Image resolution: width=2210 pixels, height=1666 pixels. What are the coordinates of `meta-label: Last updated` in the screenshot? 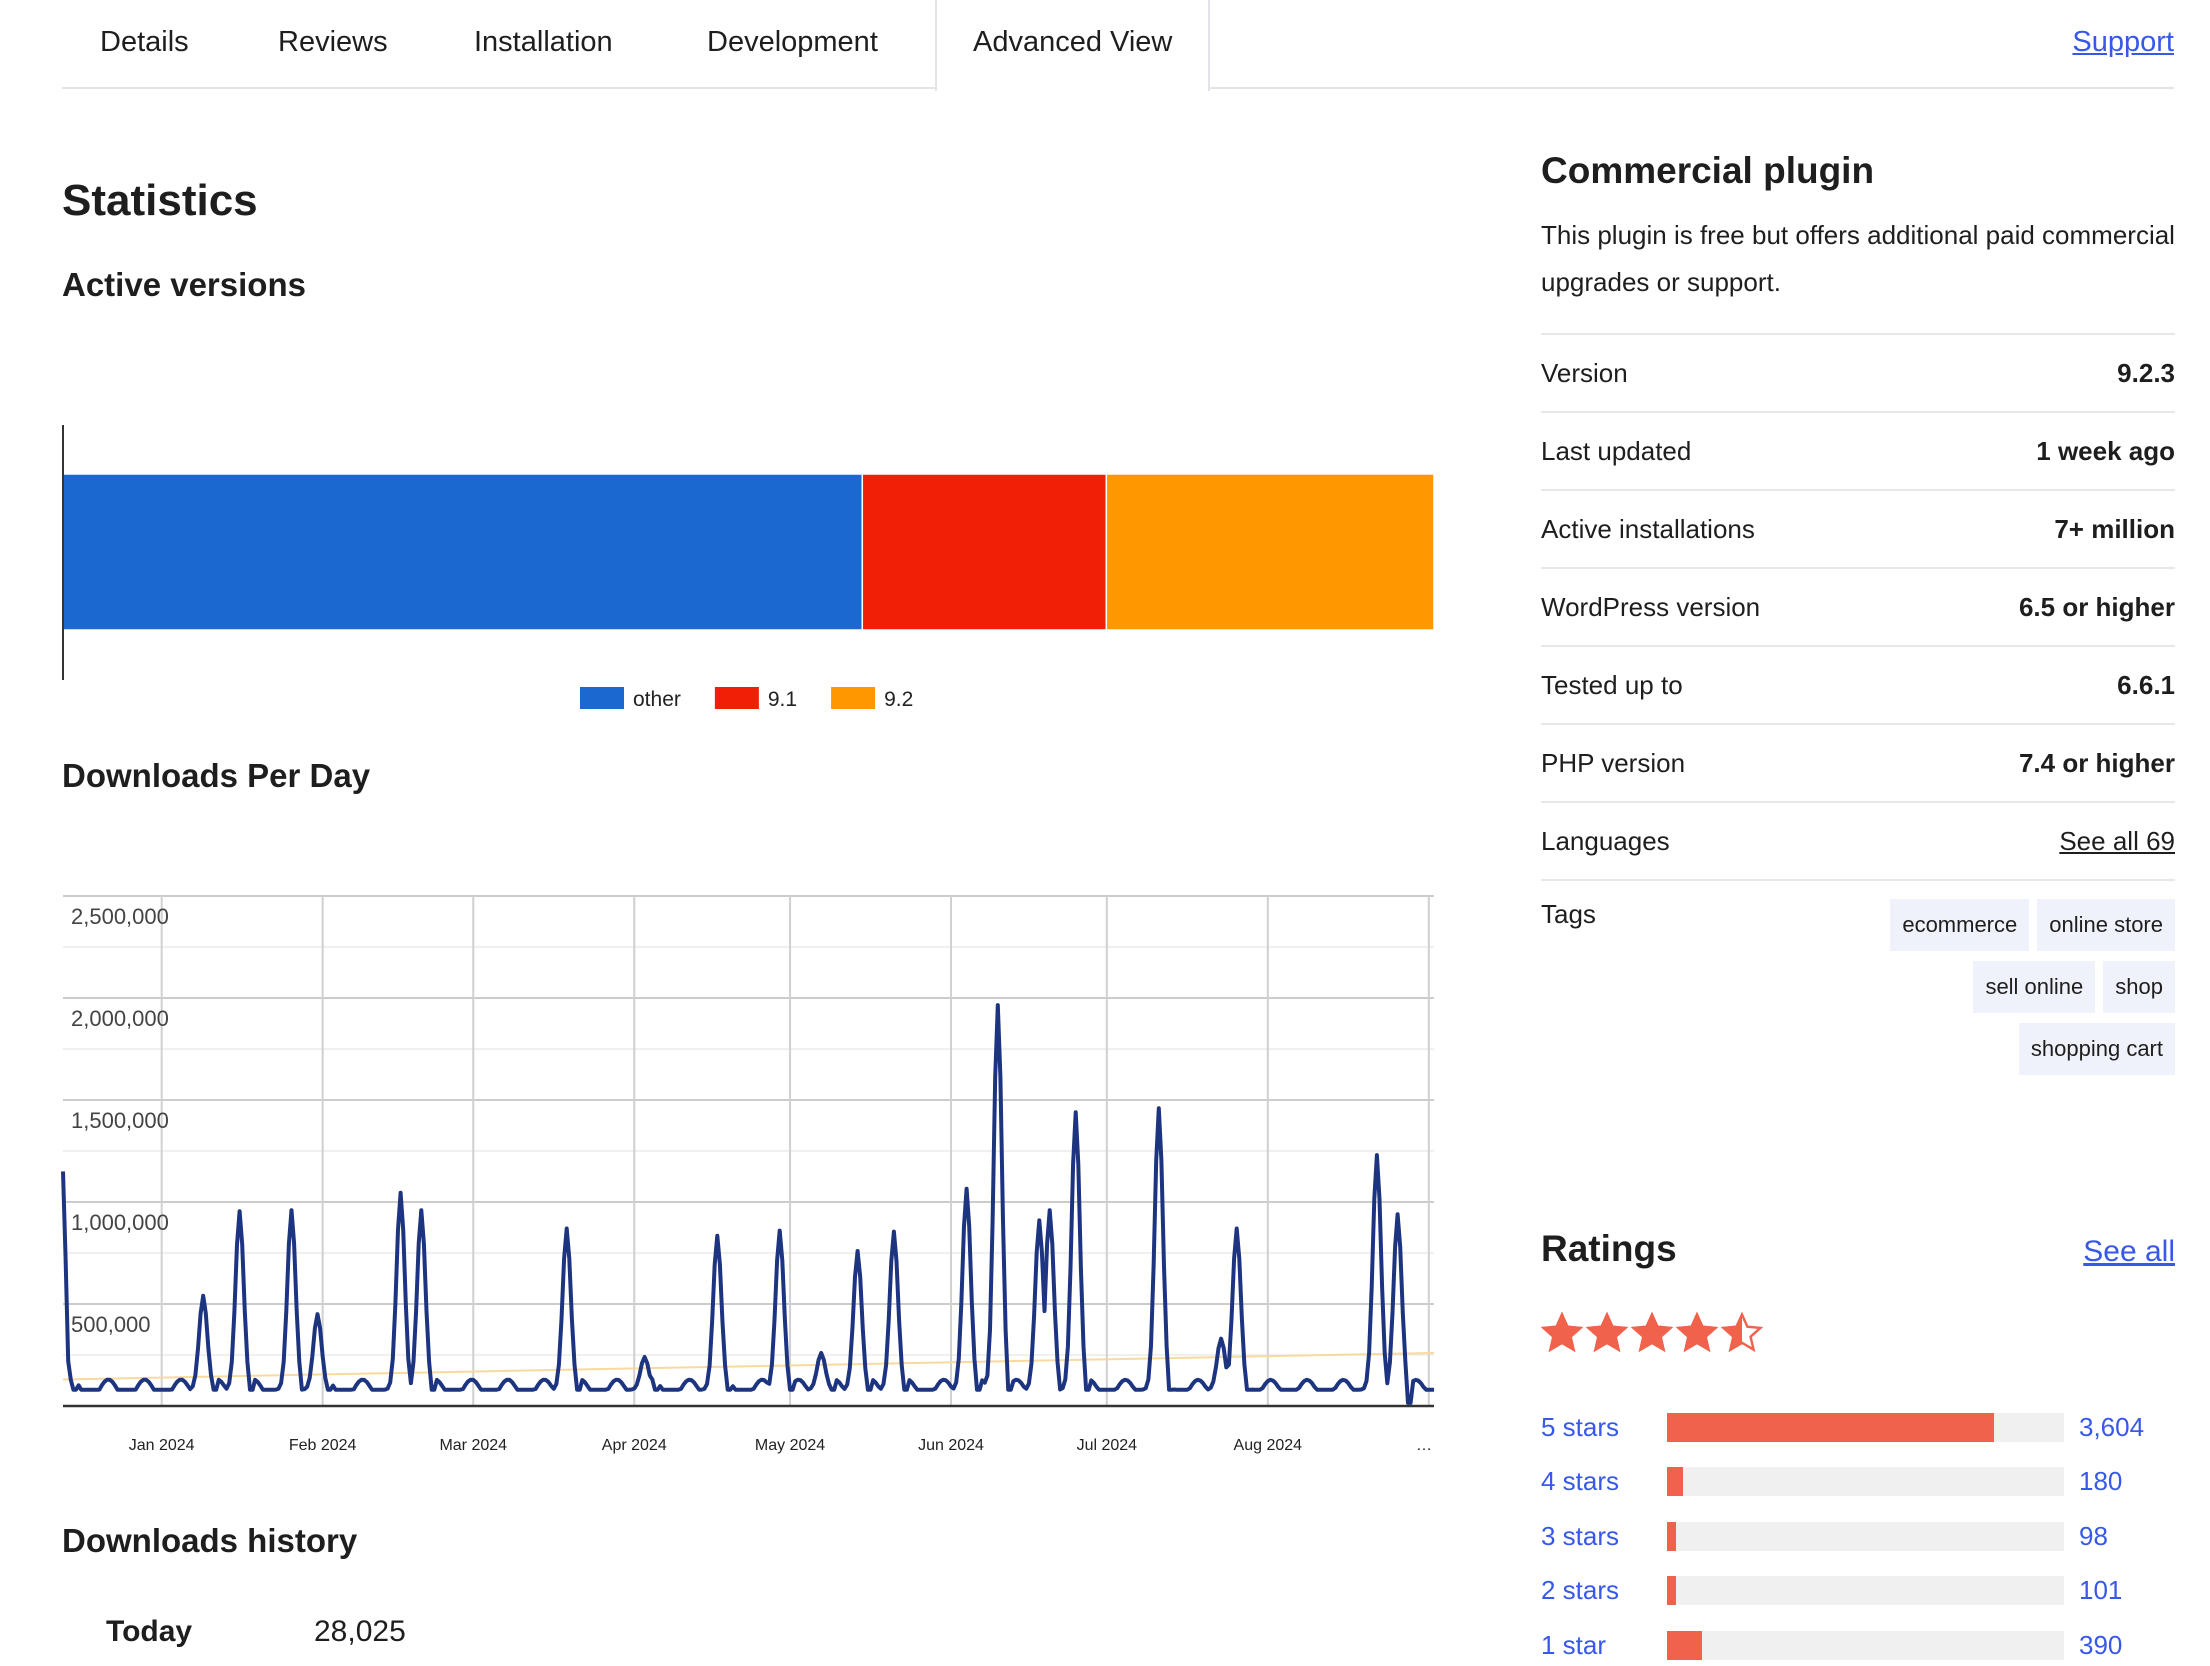 It's located at (1616, 450).